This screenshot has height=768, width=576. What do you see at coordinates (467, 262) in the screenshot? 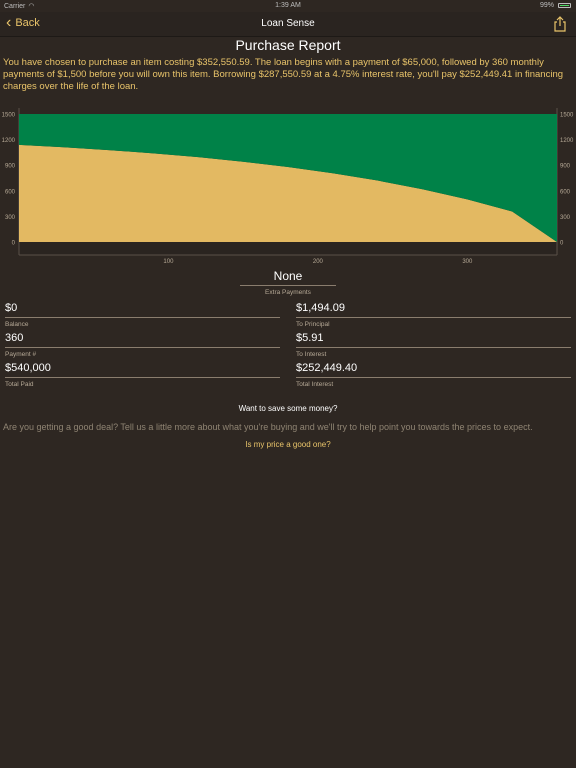
I see `x-tick-label: 300` at bounding box center [467, 262].